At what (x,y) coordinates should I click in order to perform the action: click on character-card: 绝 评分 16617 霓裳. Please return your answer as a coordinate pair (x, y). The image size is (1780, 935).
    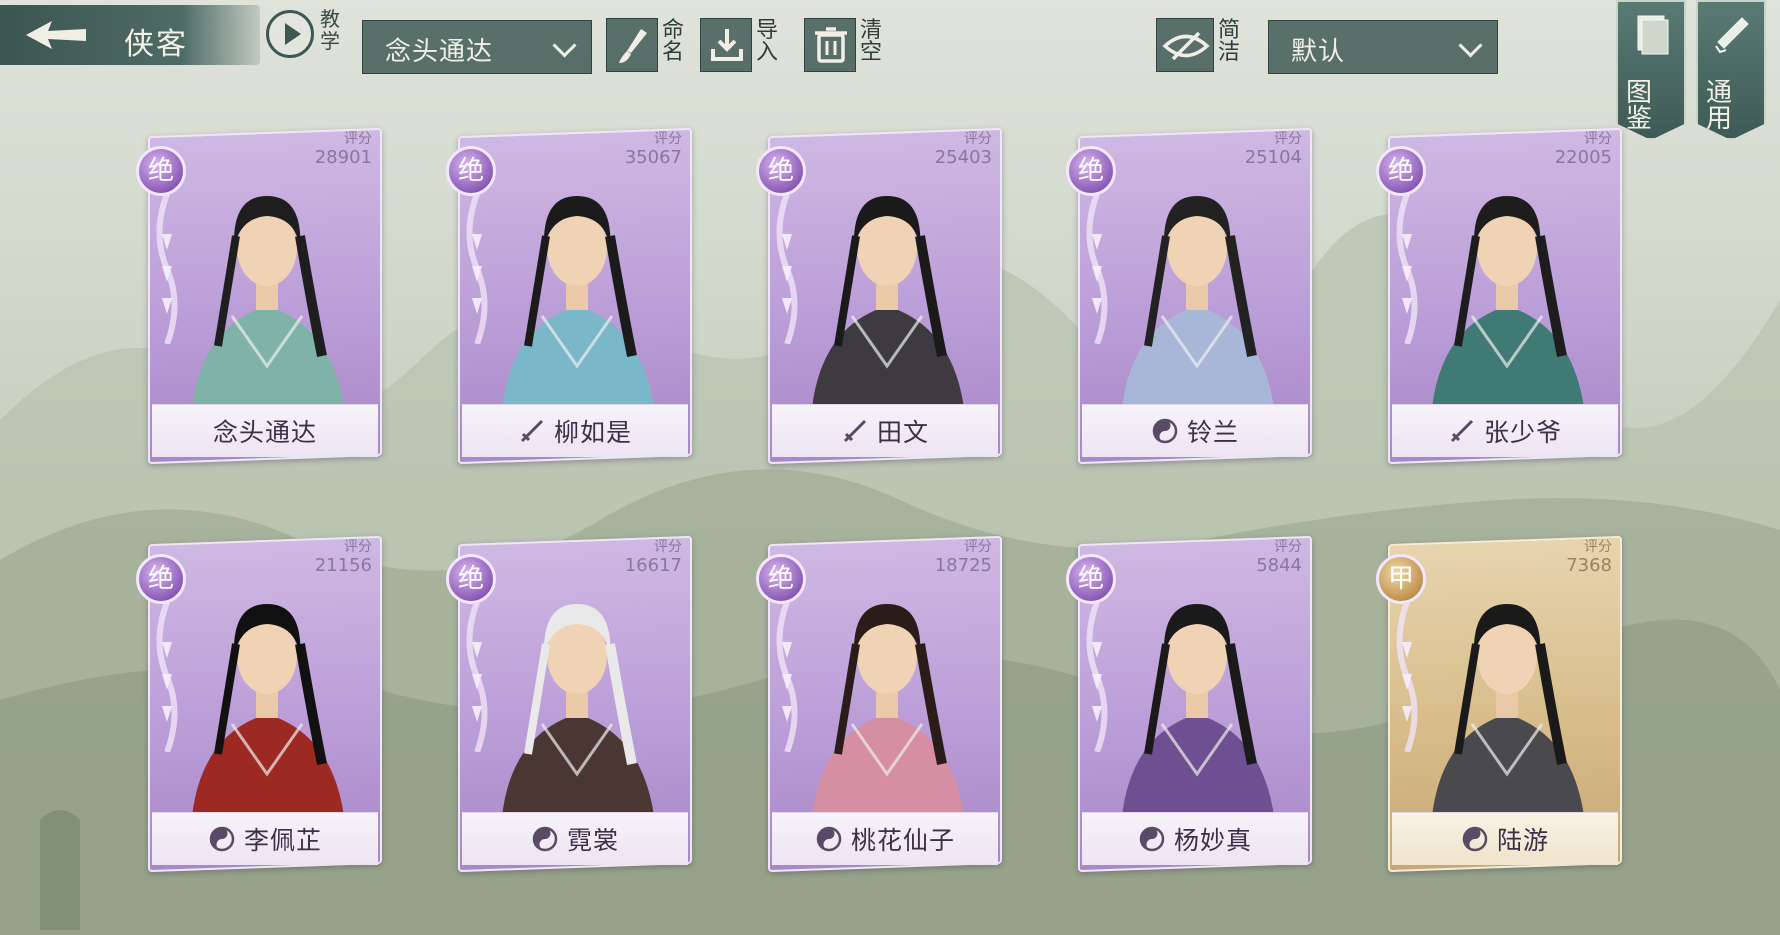
    Looking at the image, I should click on (569, 704).